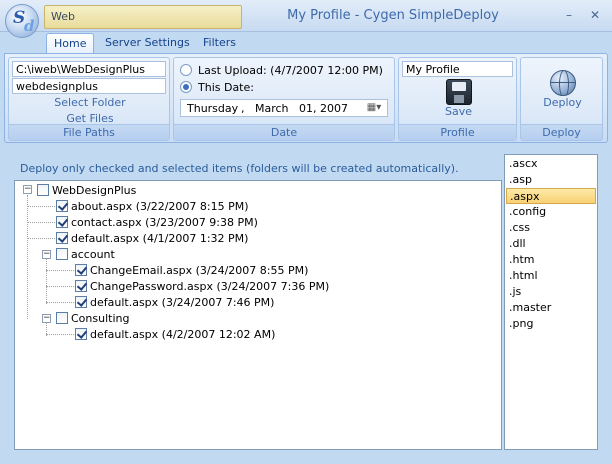 This screenshot has height=464, width=612. What do you see at coordinates (27, 189) in the screenshot?
I see `collapse-webdesignplus-icon: −` at bounding box center [27, 189].